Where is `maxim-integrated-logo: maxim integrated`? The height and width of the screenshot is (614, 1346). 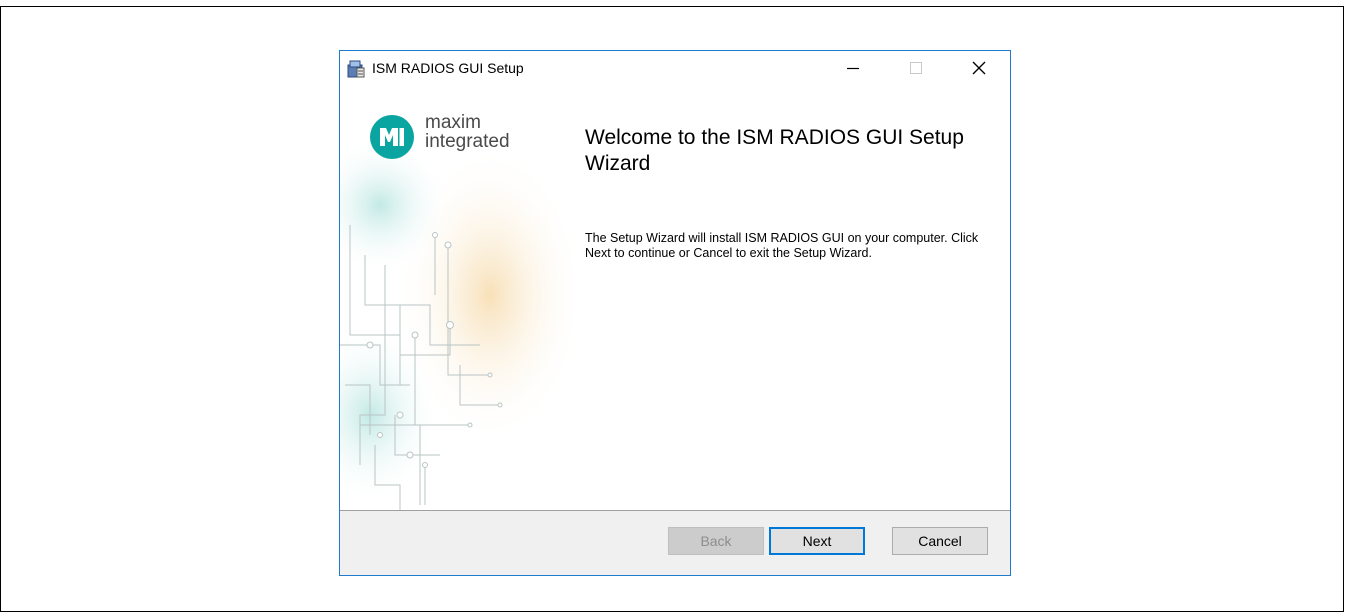
maxim-integrated-logo: maxim integrated is located at coordinates (463, 137).